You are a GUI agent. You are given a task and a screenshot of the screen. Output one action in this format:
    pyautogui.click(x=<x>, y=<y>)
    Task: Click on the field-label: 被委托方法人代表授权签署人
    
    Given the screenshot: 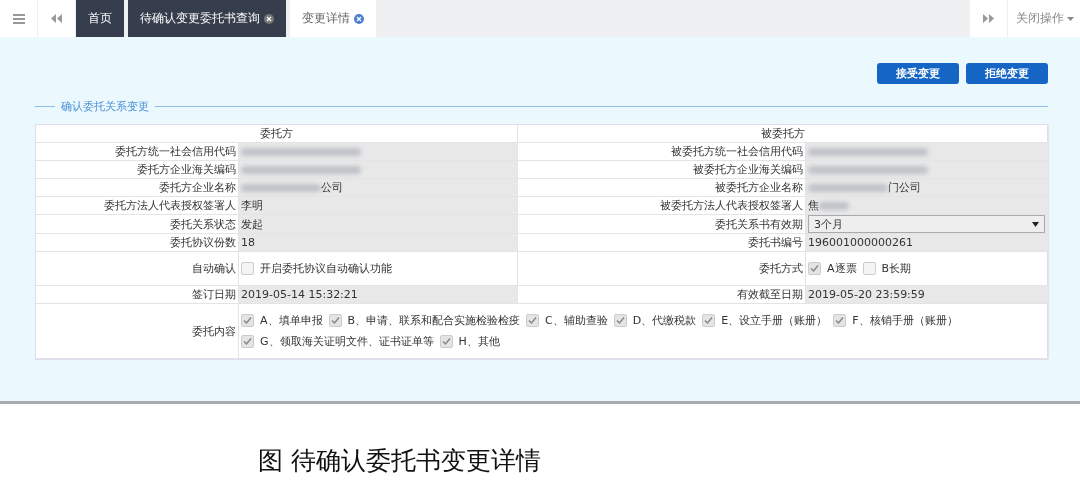 What is the action you would take?
    pyautogui.click(x=662, y=206)
    